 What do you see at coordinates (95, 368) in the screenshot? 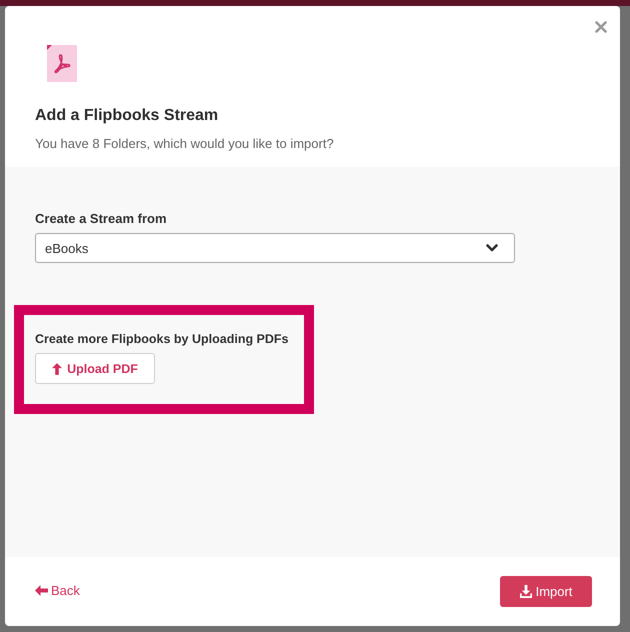
I see `upload-pdf-button: Upload PDF` at bounding box center [95, 368].